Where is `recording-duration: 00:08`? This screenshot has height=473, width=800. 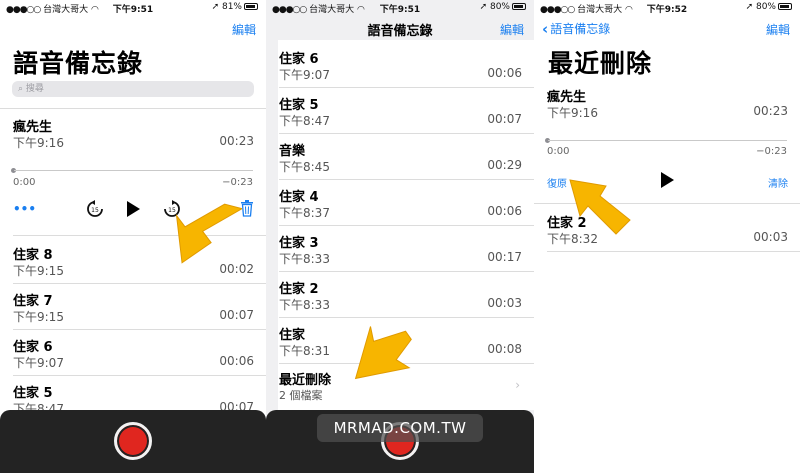 recording-duration: 00:08 is located at coordinates (504, 349).